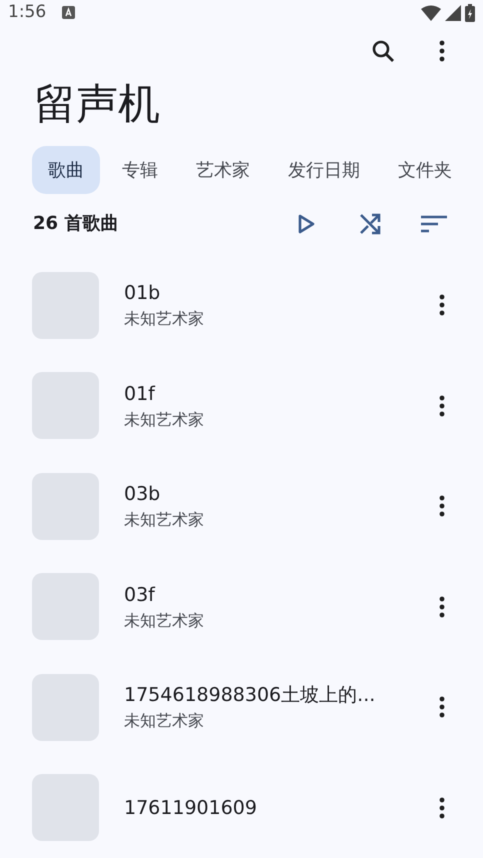 Image resolution: width=483 pixels, height=858 pixels. Describe the element at coordinates (434, 223) in the screenshot. I see `sort-icon` at that location.